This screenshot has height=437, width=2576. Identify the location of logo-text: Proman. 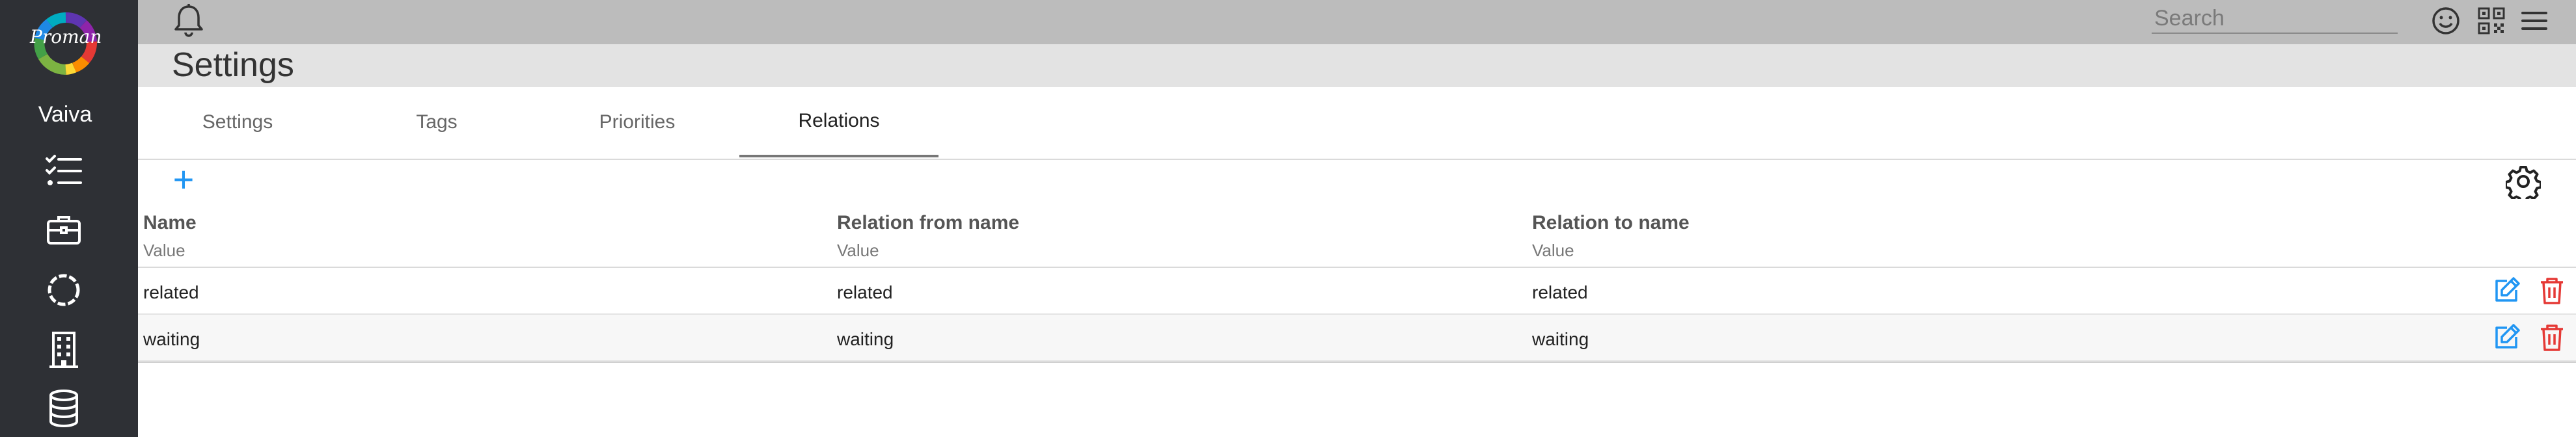
(66, 36).